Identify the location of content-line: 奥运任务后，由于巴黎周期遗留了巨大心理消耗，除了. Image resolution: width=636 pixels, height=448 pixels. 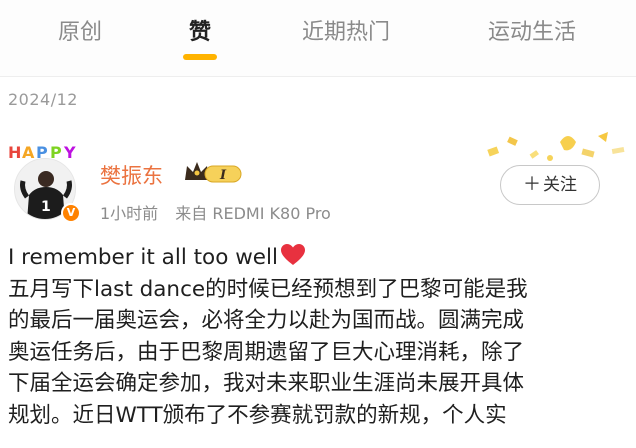
(266, 352).